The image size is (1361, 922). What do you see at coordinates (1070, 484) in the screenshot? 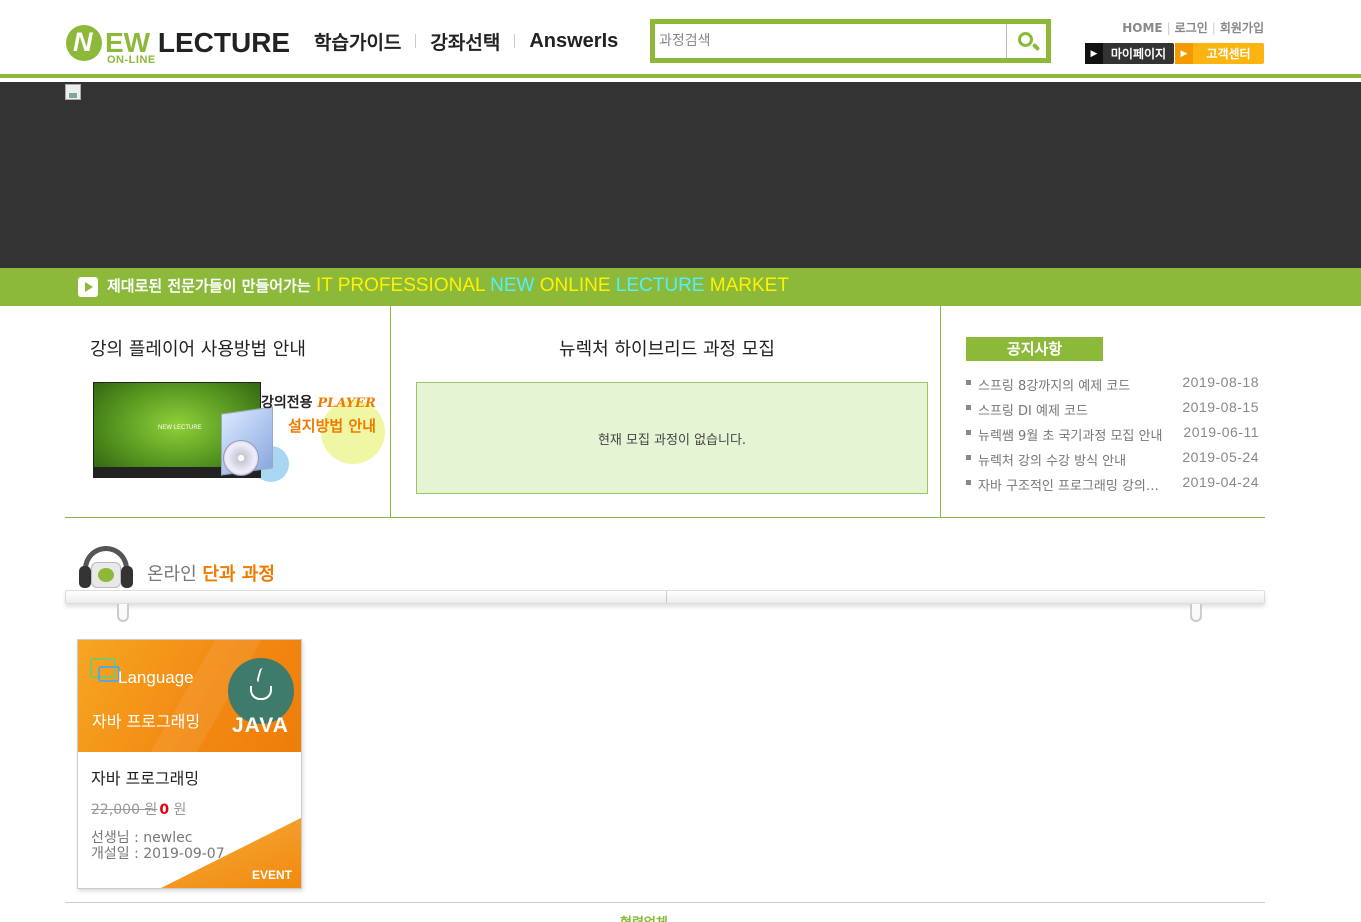
I see `notice-link: 자바 구조적인 프로그래밍 강의 예제 파일` at bounding box center [1070, 484].